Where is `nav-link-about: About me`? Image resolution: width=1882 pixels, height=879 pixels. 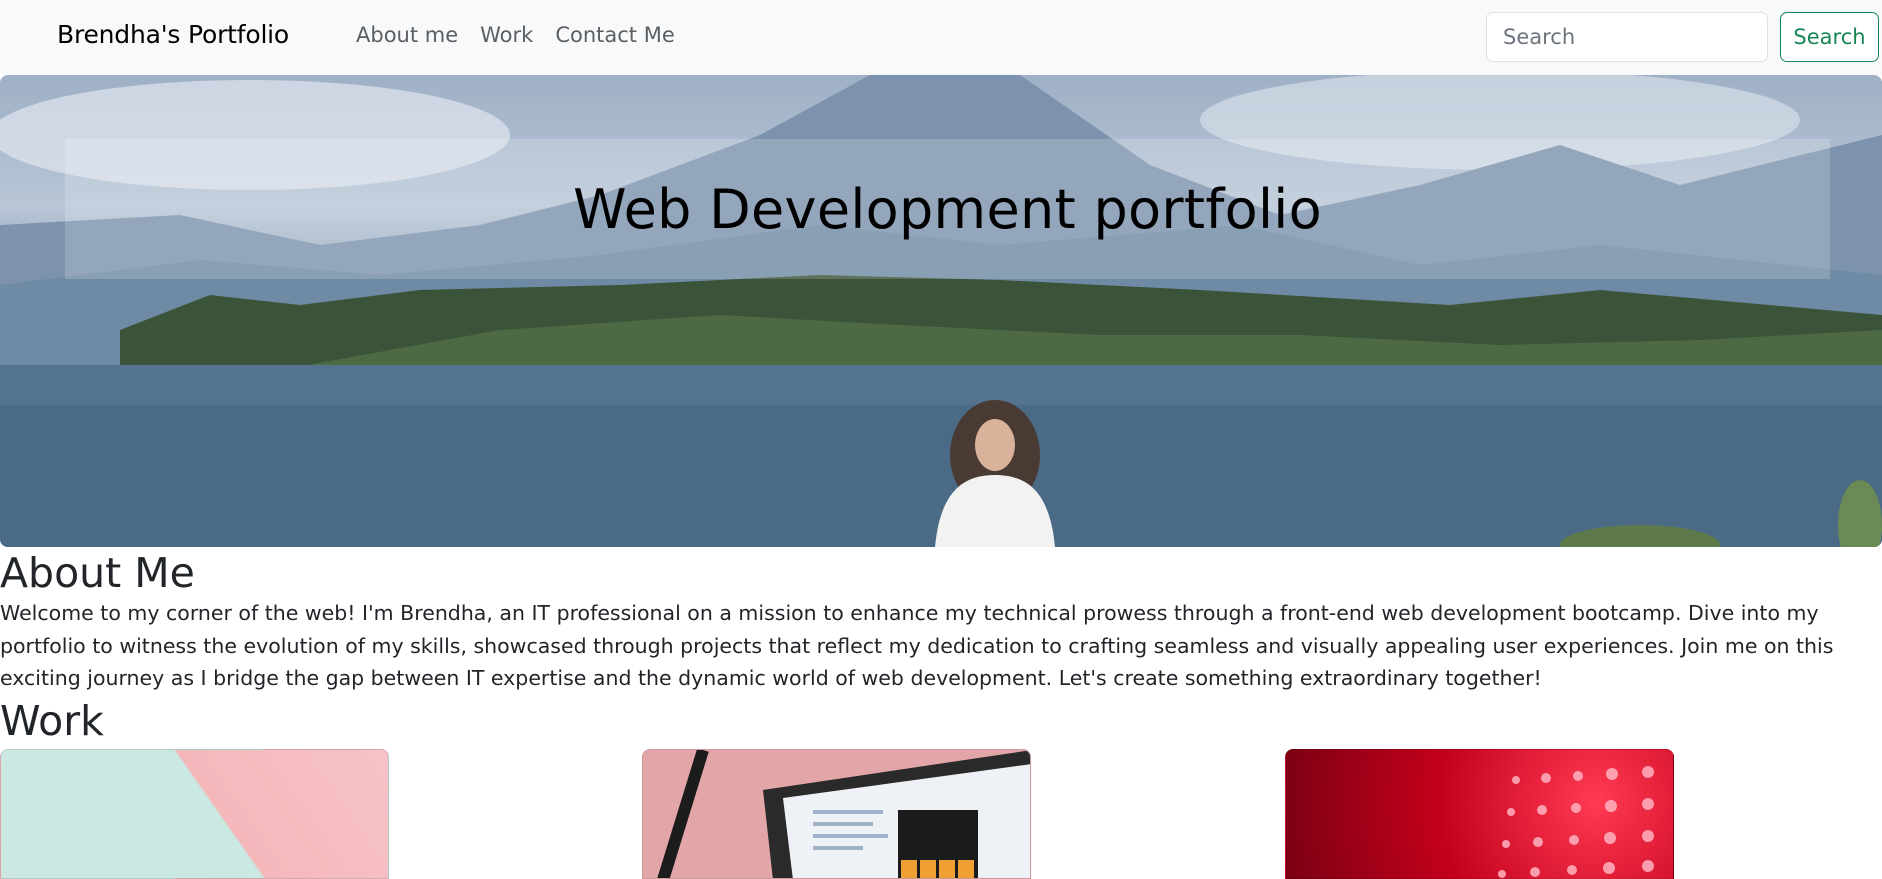
nav-link-about: About me is located at coordinates (407, 35).